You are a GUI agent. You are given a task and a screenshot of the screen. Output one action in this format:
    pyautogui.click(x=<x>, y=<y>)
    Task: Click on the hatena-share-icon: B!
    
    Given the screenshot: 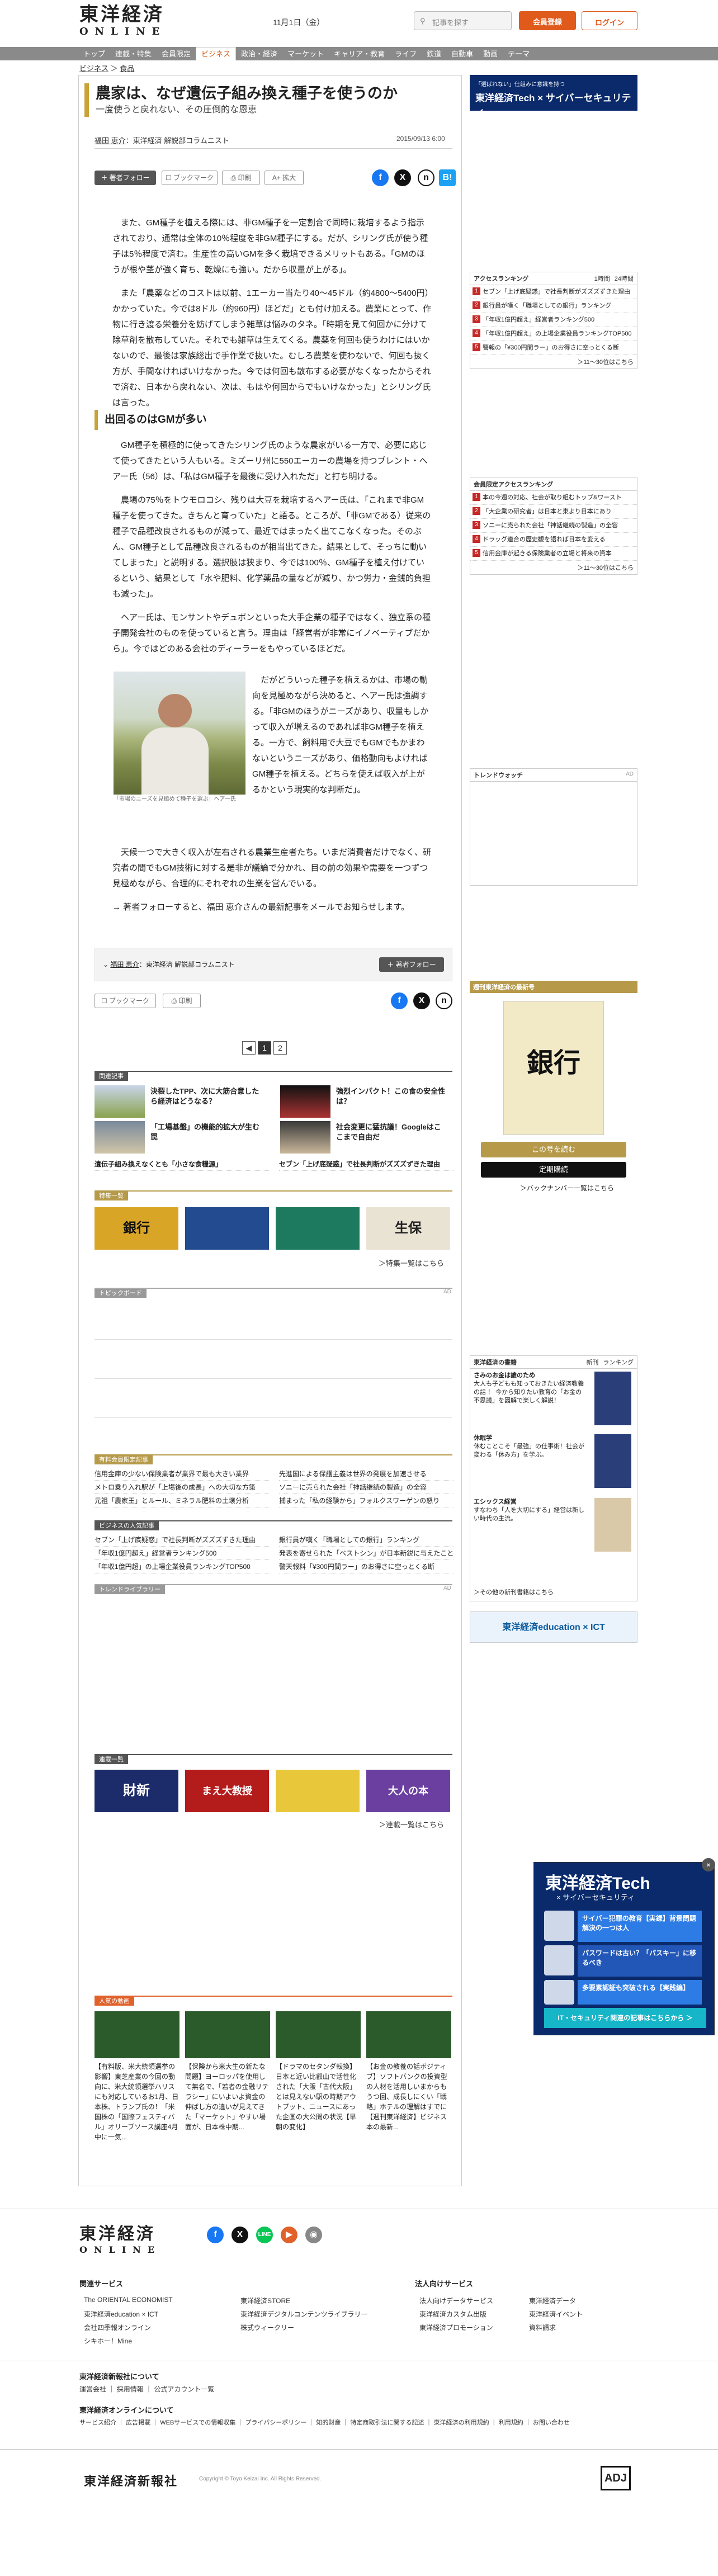 What is the action you would take?
    pyautogui.click(x=448, y=177)
    